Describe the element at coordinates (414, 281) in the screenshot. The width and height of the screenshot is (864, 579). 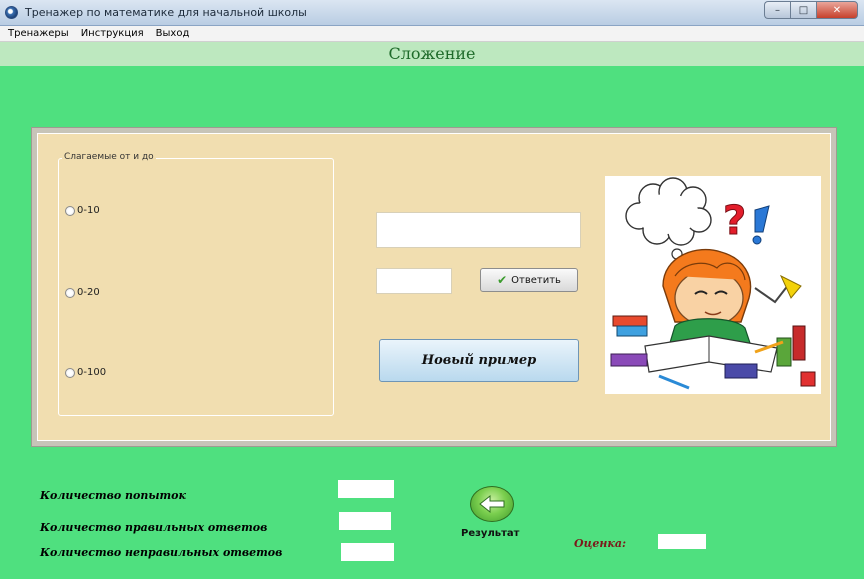
I see `answer-input` at that location.